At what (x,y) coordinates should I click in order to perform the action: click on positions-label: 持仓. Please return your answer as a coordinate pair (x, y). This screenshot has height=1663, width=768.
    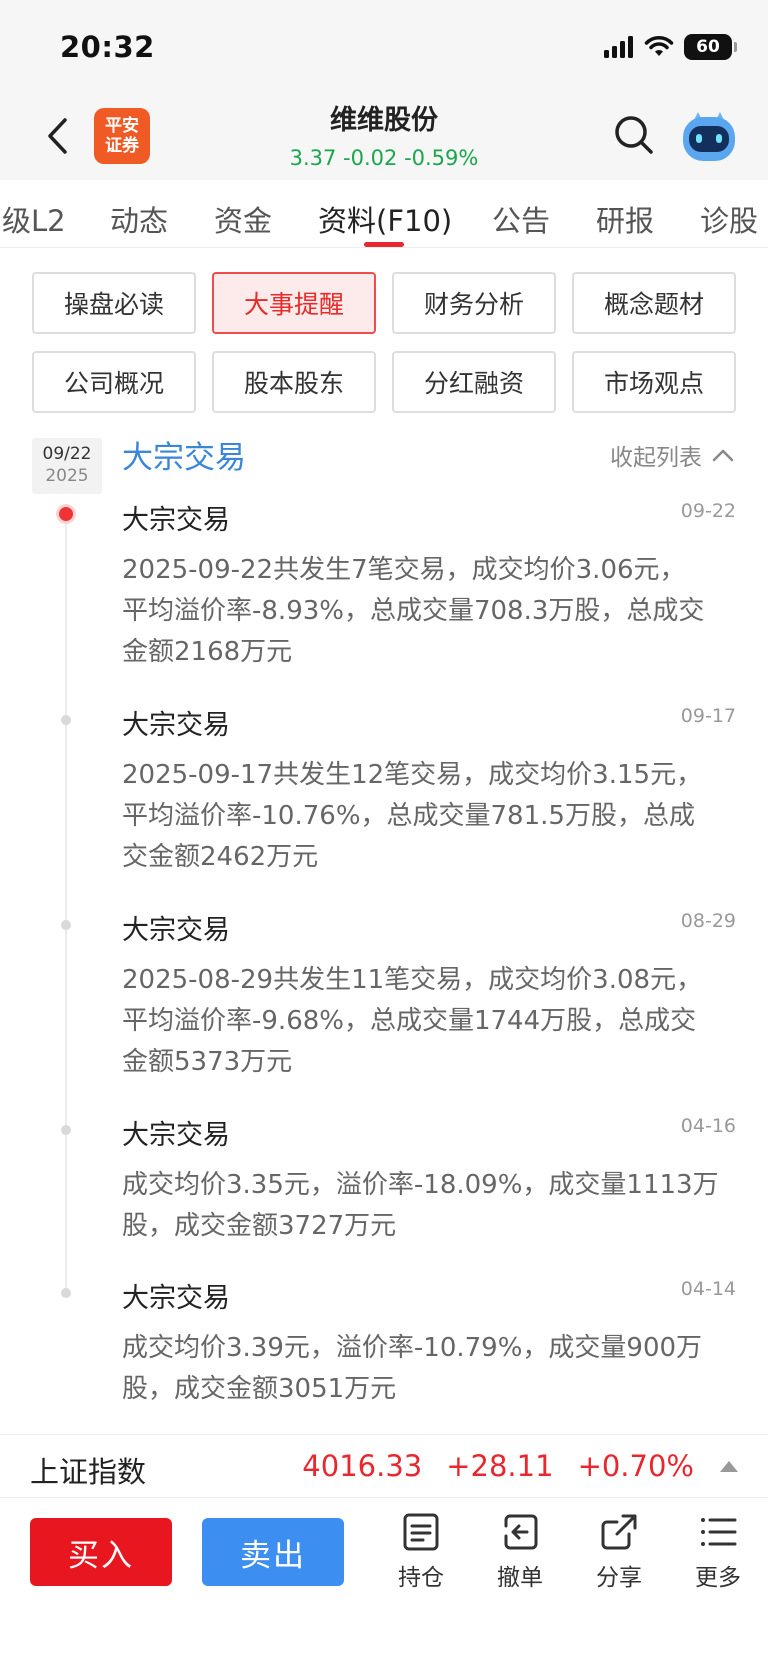
    Looking at the image, I should click on (421, 1578).